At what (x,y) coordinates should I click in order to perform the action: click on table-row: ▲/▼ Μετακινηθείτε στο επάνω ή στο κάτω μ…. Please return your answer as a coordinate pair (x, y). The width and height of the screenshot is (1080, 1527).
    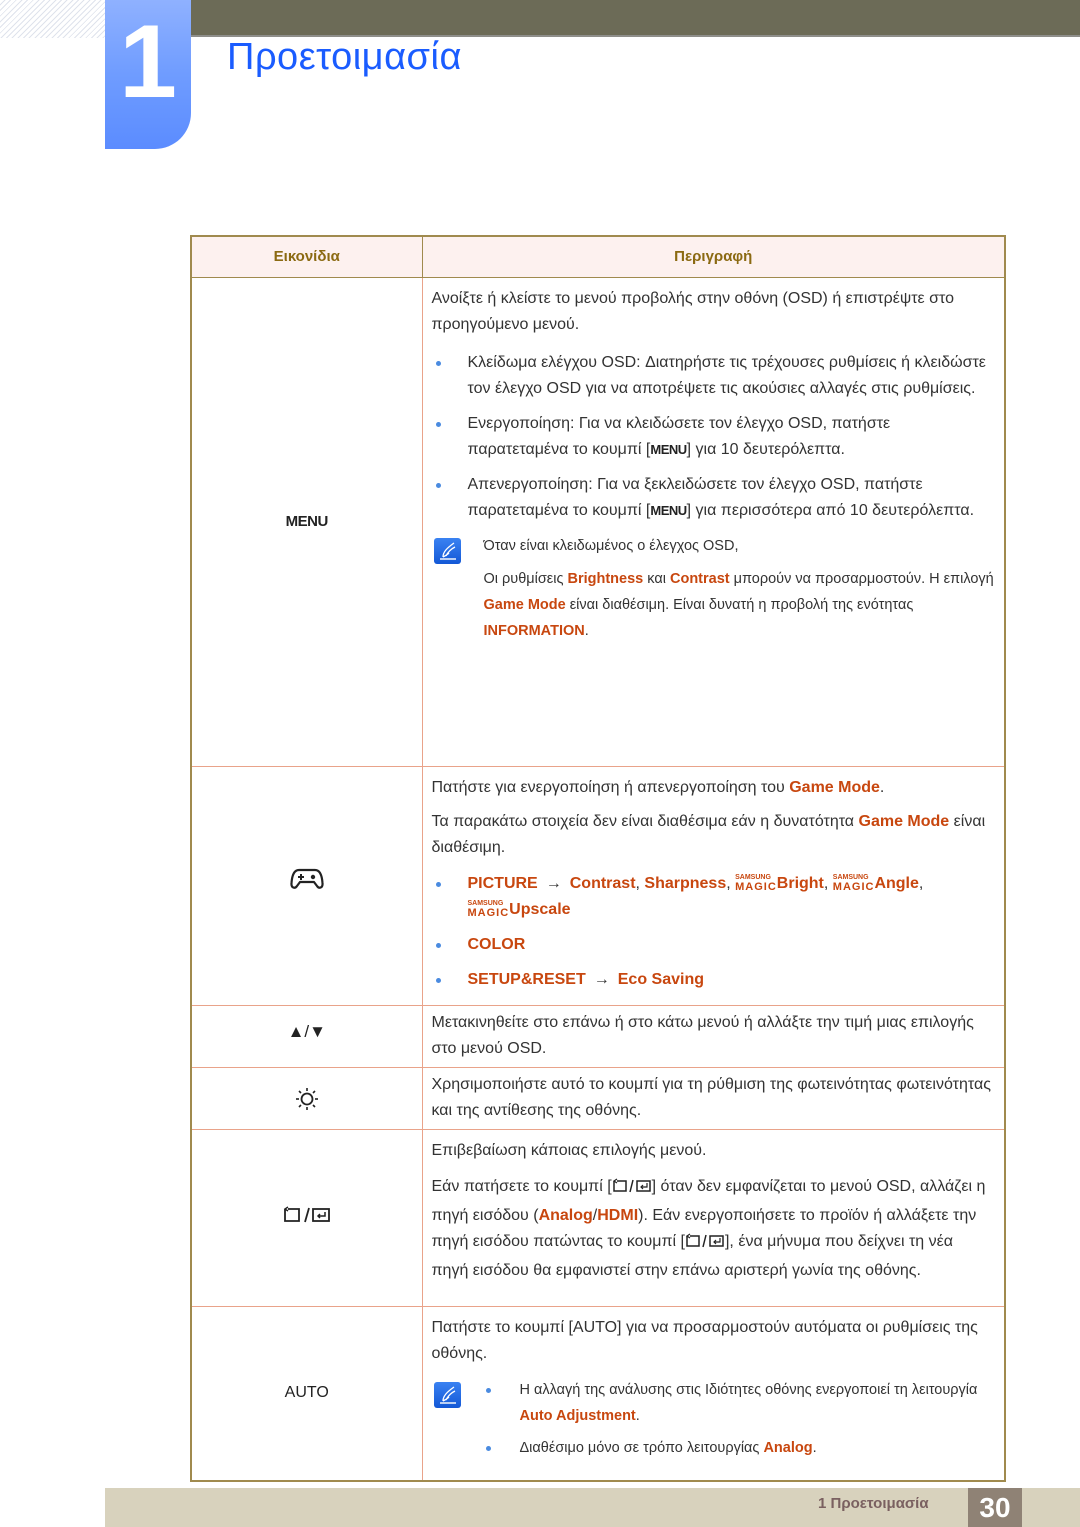
    Looking at the image, I should click on (598, 1036).